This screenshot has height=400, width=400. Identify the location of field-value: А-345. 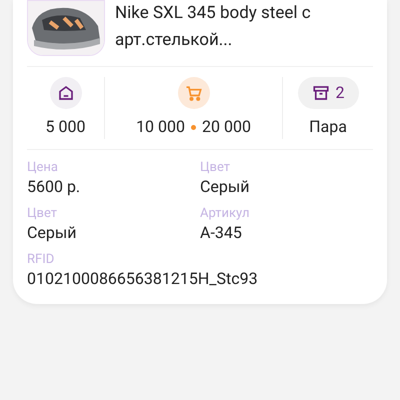
(221, 233).